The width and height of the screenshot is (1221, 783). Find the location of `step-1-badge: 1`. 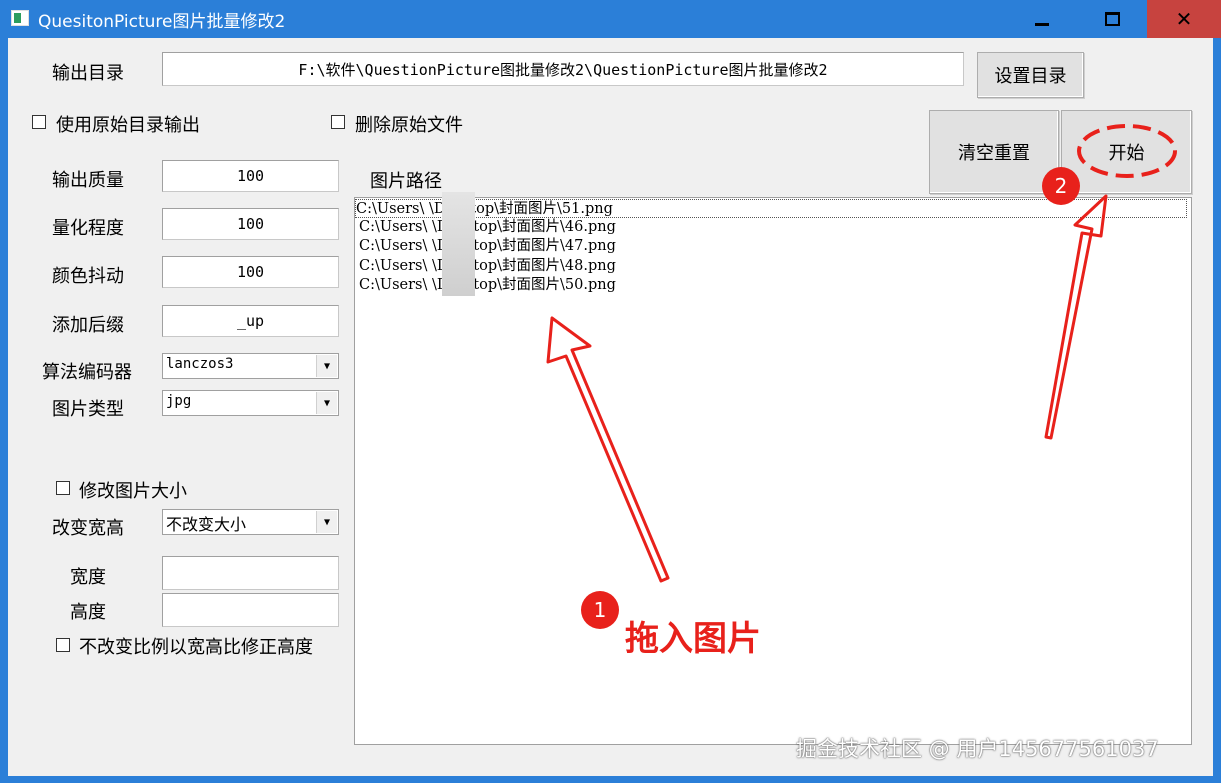

step-1-badge: 1 is located at coordinates (600, 610).